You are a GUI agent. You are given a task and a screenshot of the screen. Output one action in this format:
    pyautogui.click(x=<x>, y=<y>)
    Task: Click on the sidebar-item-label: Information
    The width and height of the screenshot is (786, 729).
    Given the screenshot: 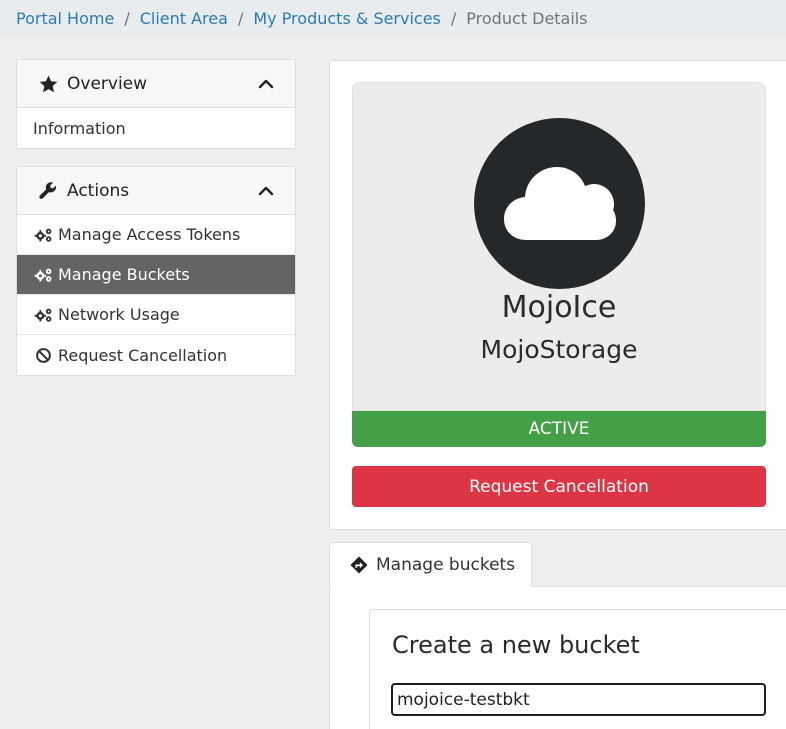 What is the action you would take?
    pyautogui.click(x=79, y=128)
    